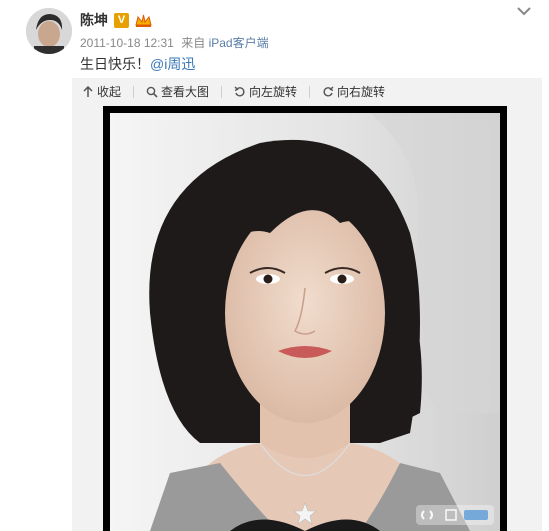  Describe the element at coordinates (328, 91) in the screenshot. I see `rotate-right-icon` at that location.